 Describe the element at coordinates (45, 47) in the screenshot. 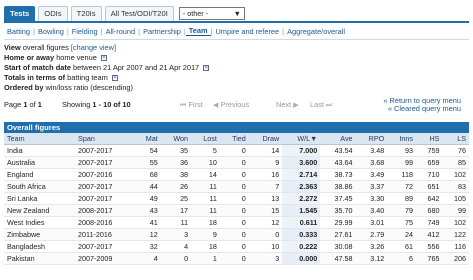

I see `view-value: overall figures` at that location.